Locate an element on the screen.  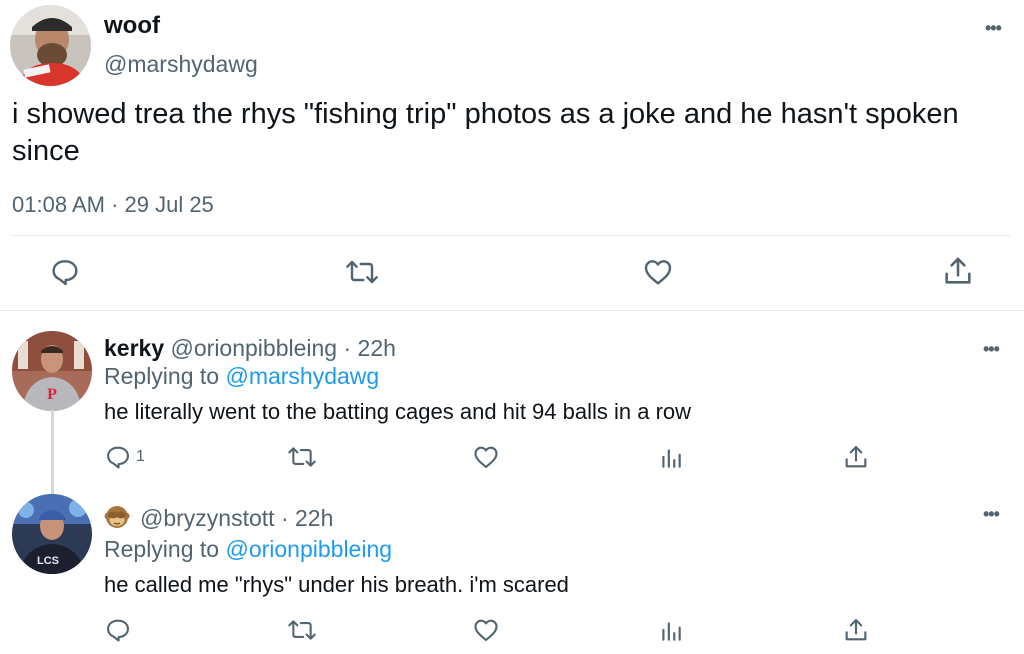
avatar is located at coordinates (50, 45).